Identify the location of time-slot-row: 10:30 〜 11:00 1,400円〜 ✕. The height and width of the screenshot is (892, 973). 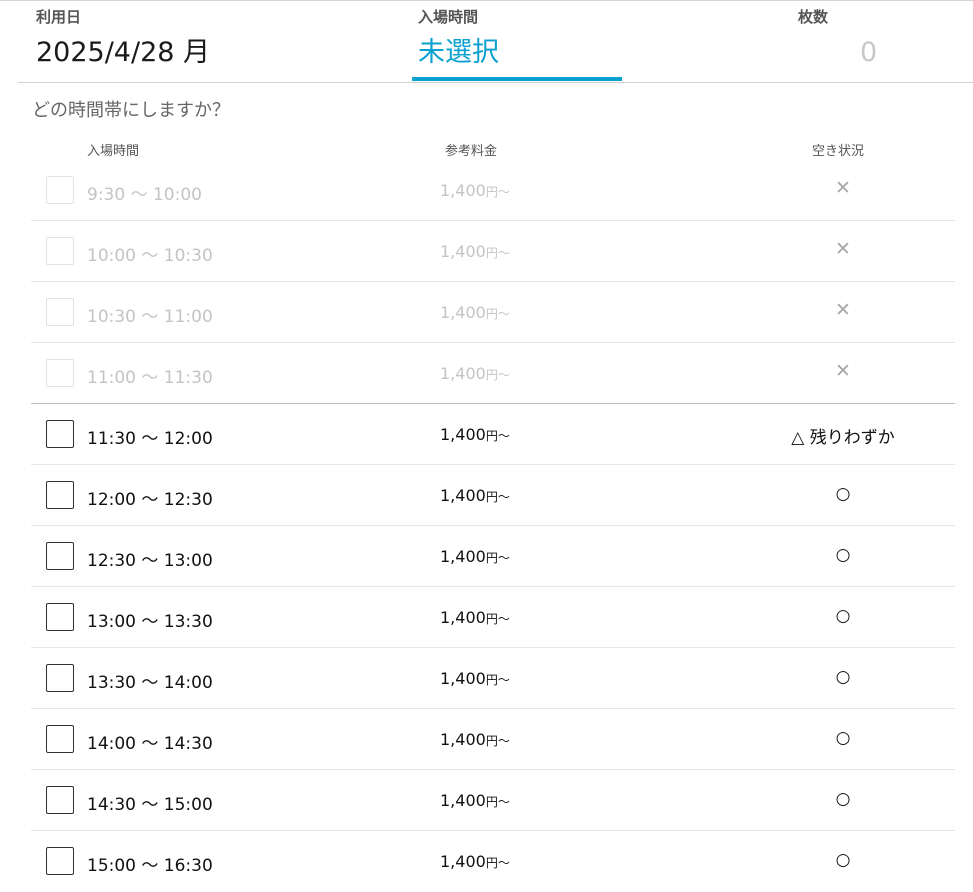
(493, 312).